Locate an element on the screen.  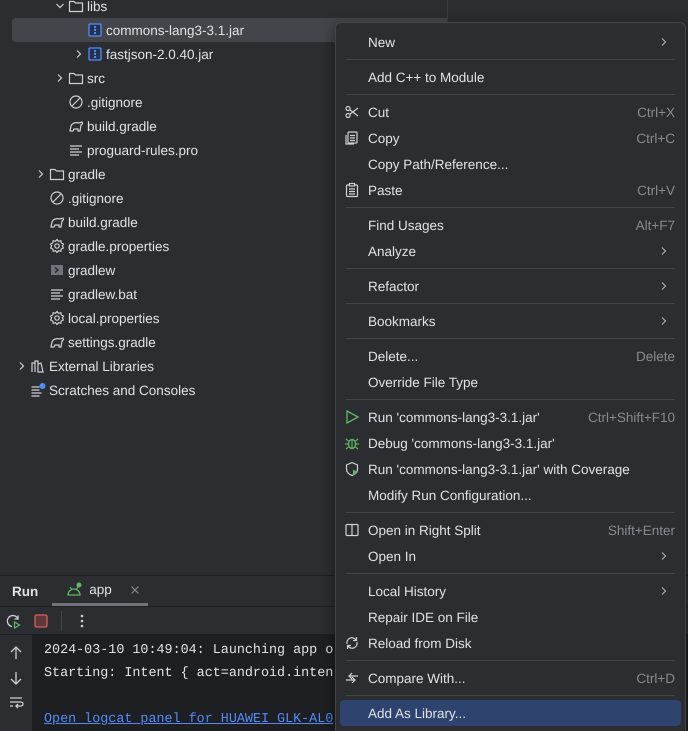
menu-item: Open in Right Split Shift+Enter is located at coordinates (510, 530).